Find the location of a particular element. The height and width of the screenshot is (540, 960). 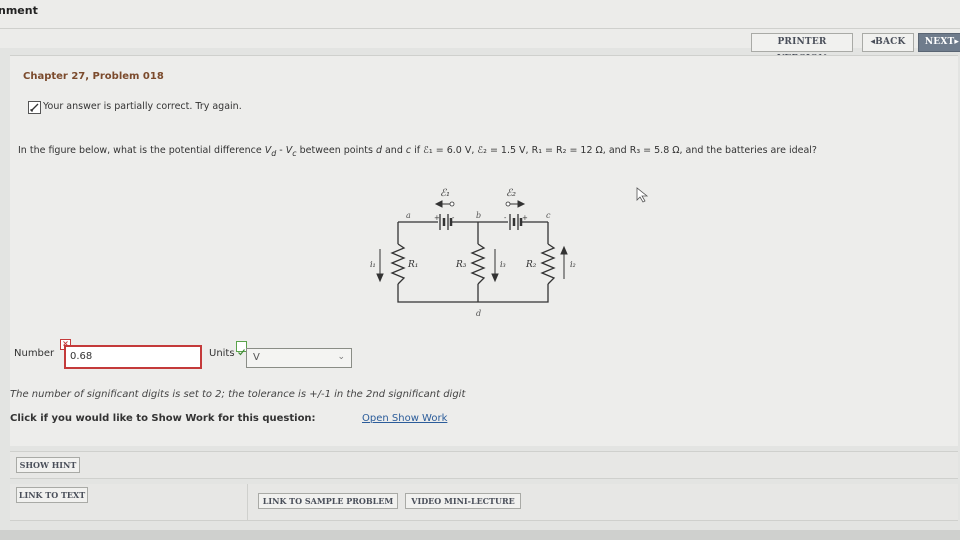

node-c-label: c is located at coordinates (548, 215).